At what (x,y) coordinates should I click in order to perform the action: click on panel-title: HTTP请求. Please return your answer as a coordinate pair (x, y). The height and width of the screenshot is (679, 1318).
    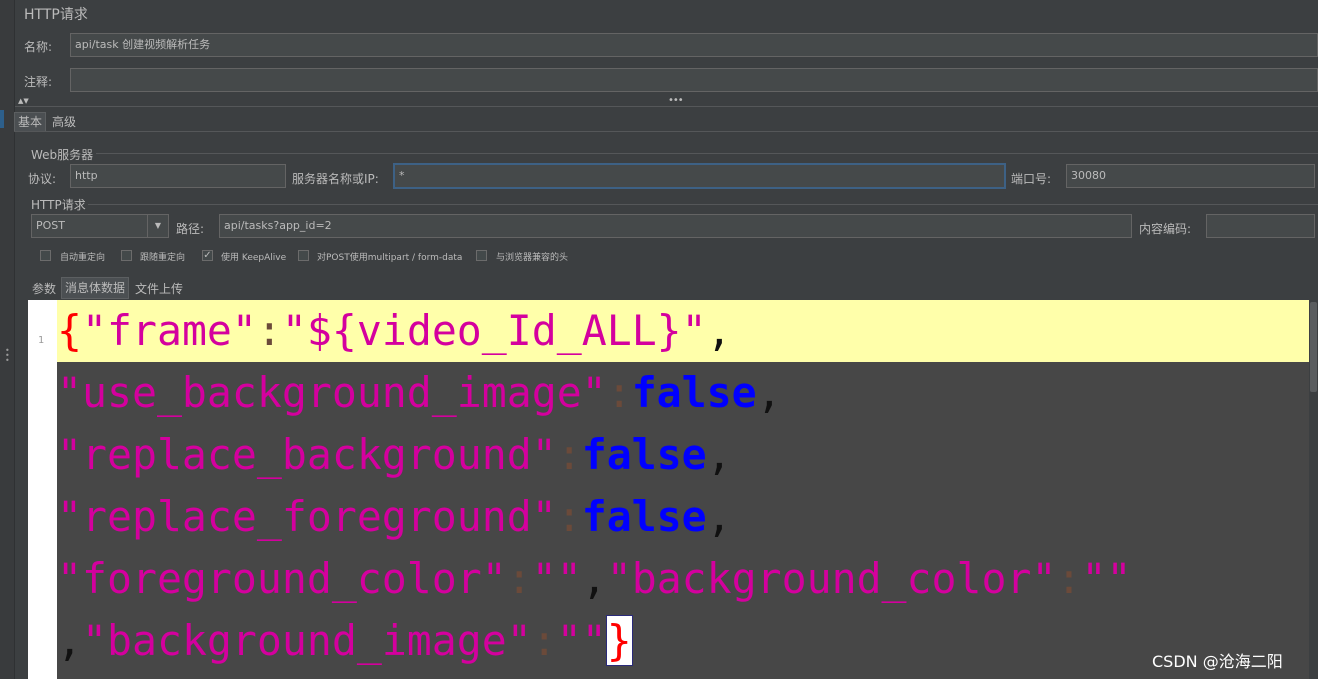
    Looking at the image, I should click on (56, 15).